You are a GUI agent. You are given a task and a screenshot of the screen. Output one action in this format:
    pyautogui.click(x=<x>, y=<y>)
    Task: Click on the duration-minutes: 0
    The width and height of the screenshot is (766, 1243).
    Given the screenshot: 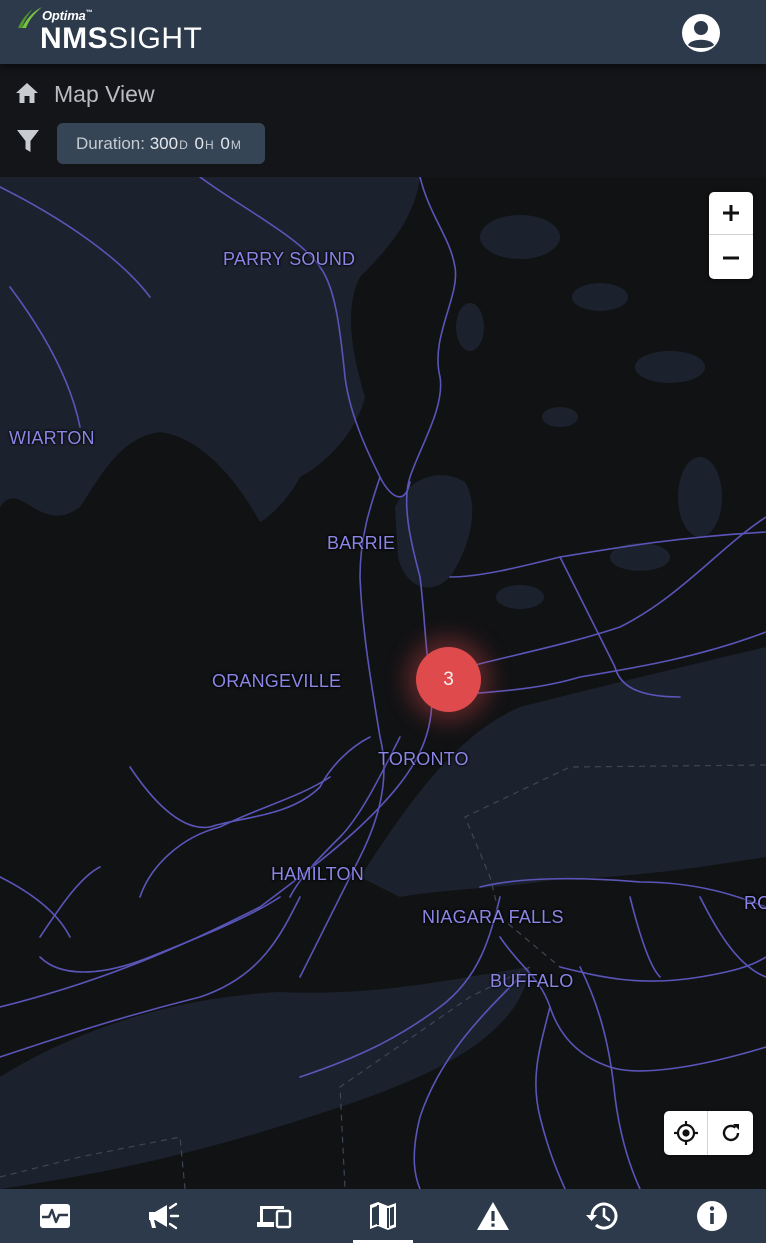 What is the action you would take?
    pyautogui.click(x=225, y=143)
    